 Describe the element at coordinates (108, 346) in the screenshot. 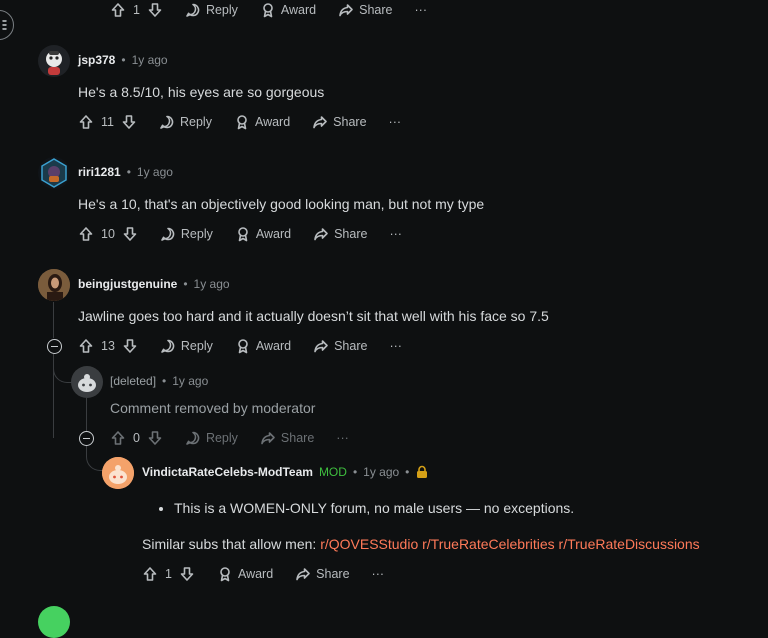

I see `vote-count: 13` at that location.